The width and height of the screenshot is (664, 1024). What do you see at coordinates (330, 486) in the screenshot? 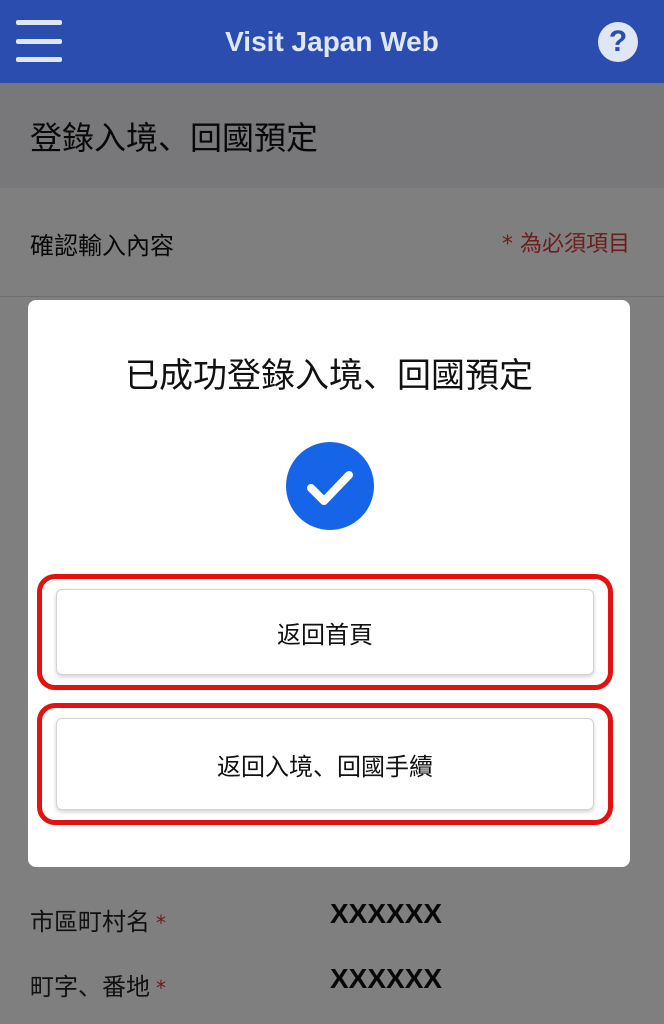
I see `check-circle-icon` at bounding box center [330, 486].